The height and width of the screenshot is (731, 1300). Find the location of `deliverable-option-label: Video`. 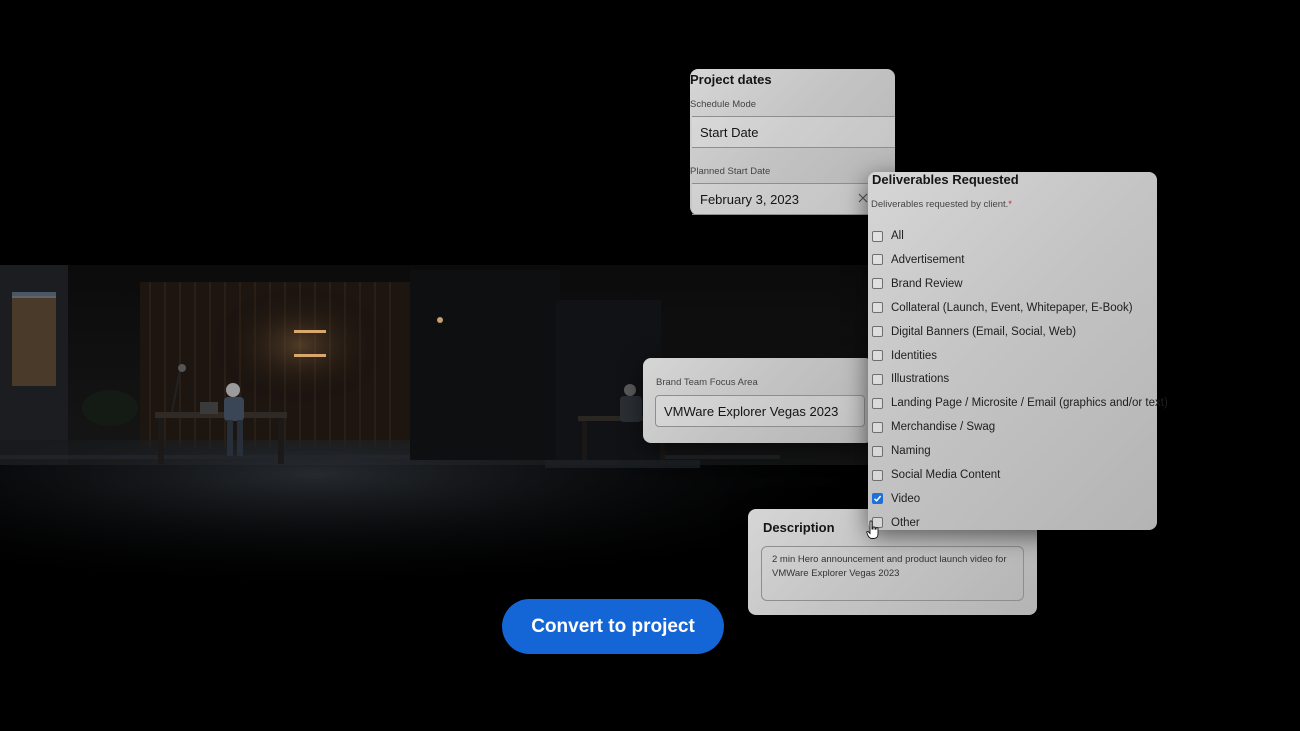

deliverable-option-label: Video is located at coordinates (906, 498).